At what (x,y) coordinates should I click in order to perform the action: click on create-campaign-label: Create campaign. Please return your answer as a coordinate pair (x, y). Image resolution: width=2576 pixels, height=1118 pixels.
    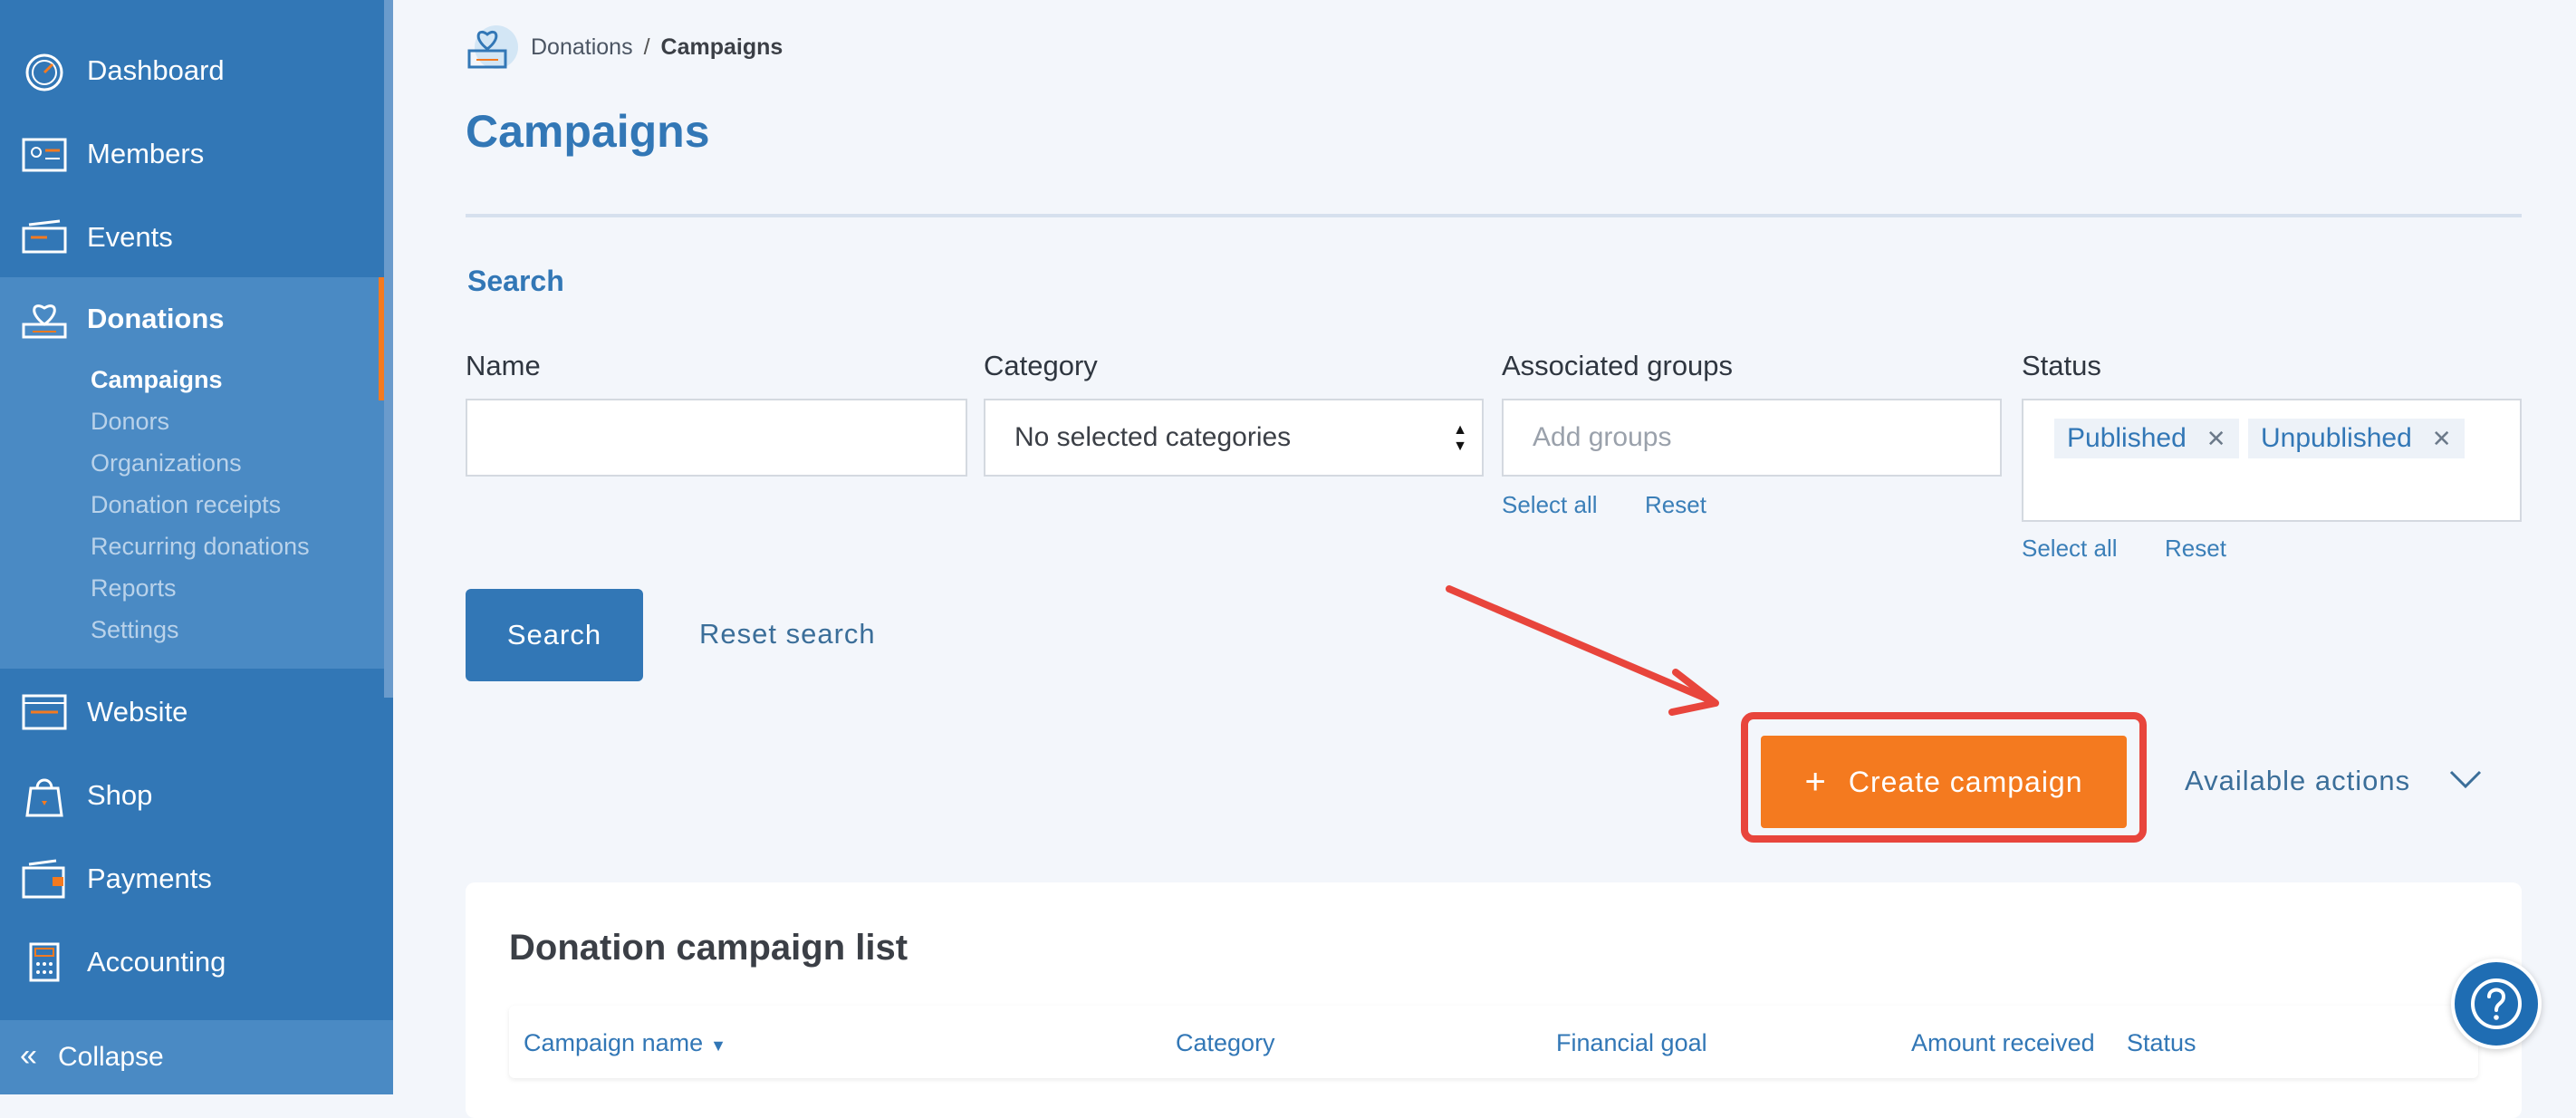
    Looking at the image, I should click on (1965, 782).